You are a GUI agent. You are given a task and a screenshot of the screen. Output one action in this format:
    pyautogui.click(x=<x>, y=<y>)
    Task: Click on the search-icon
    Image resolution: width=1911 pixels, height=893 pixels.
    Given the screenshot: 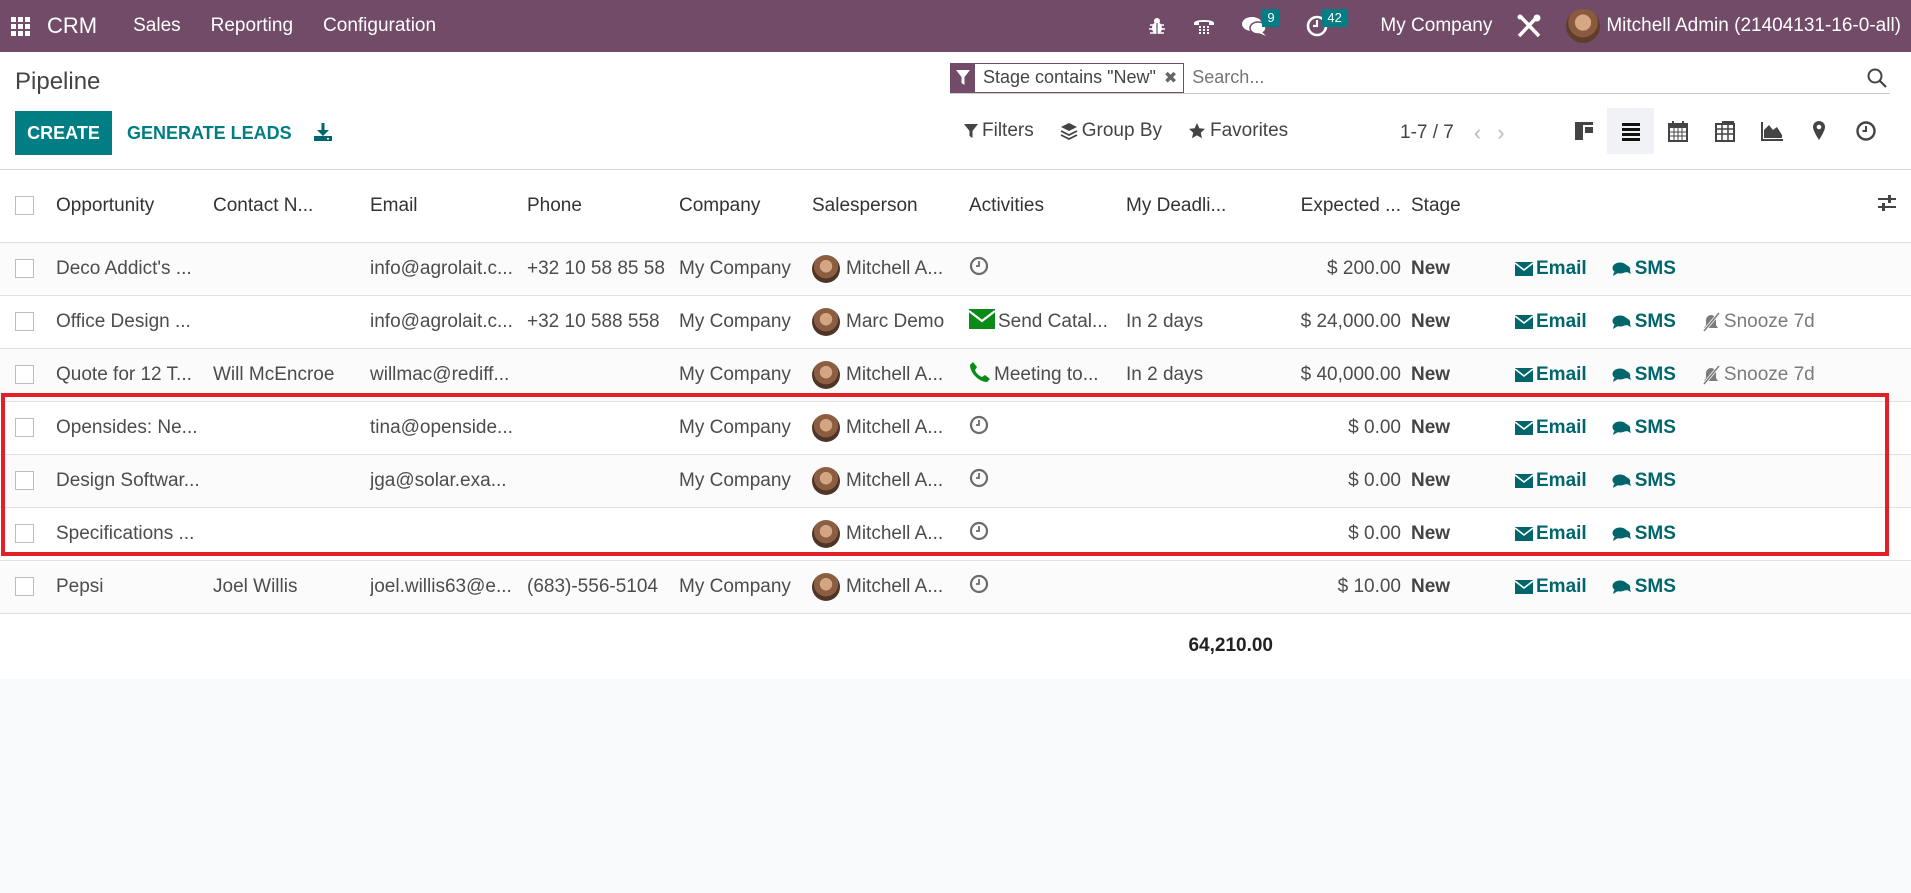 What is the action you would take?
    pyautogui.click(x=1877, y=78)
    